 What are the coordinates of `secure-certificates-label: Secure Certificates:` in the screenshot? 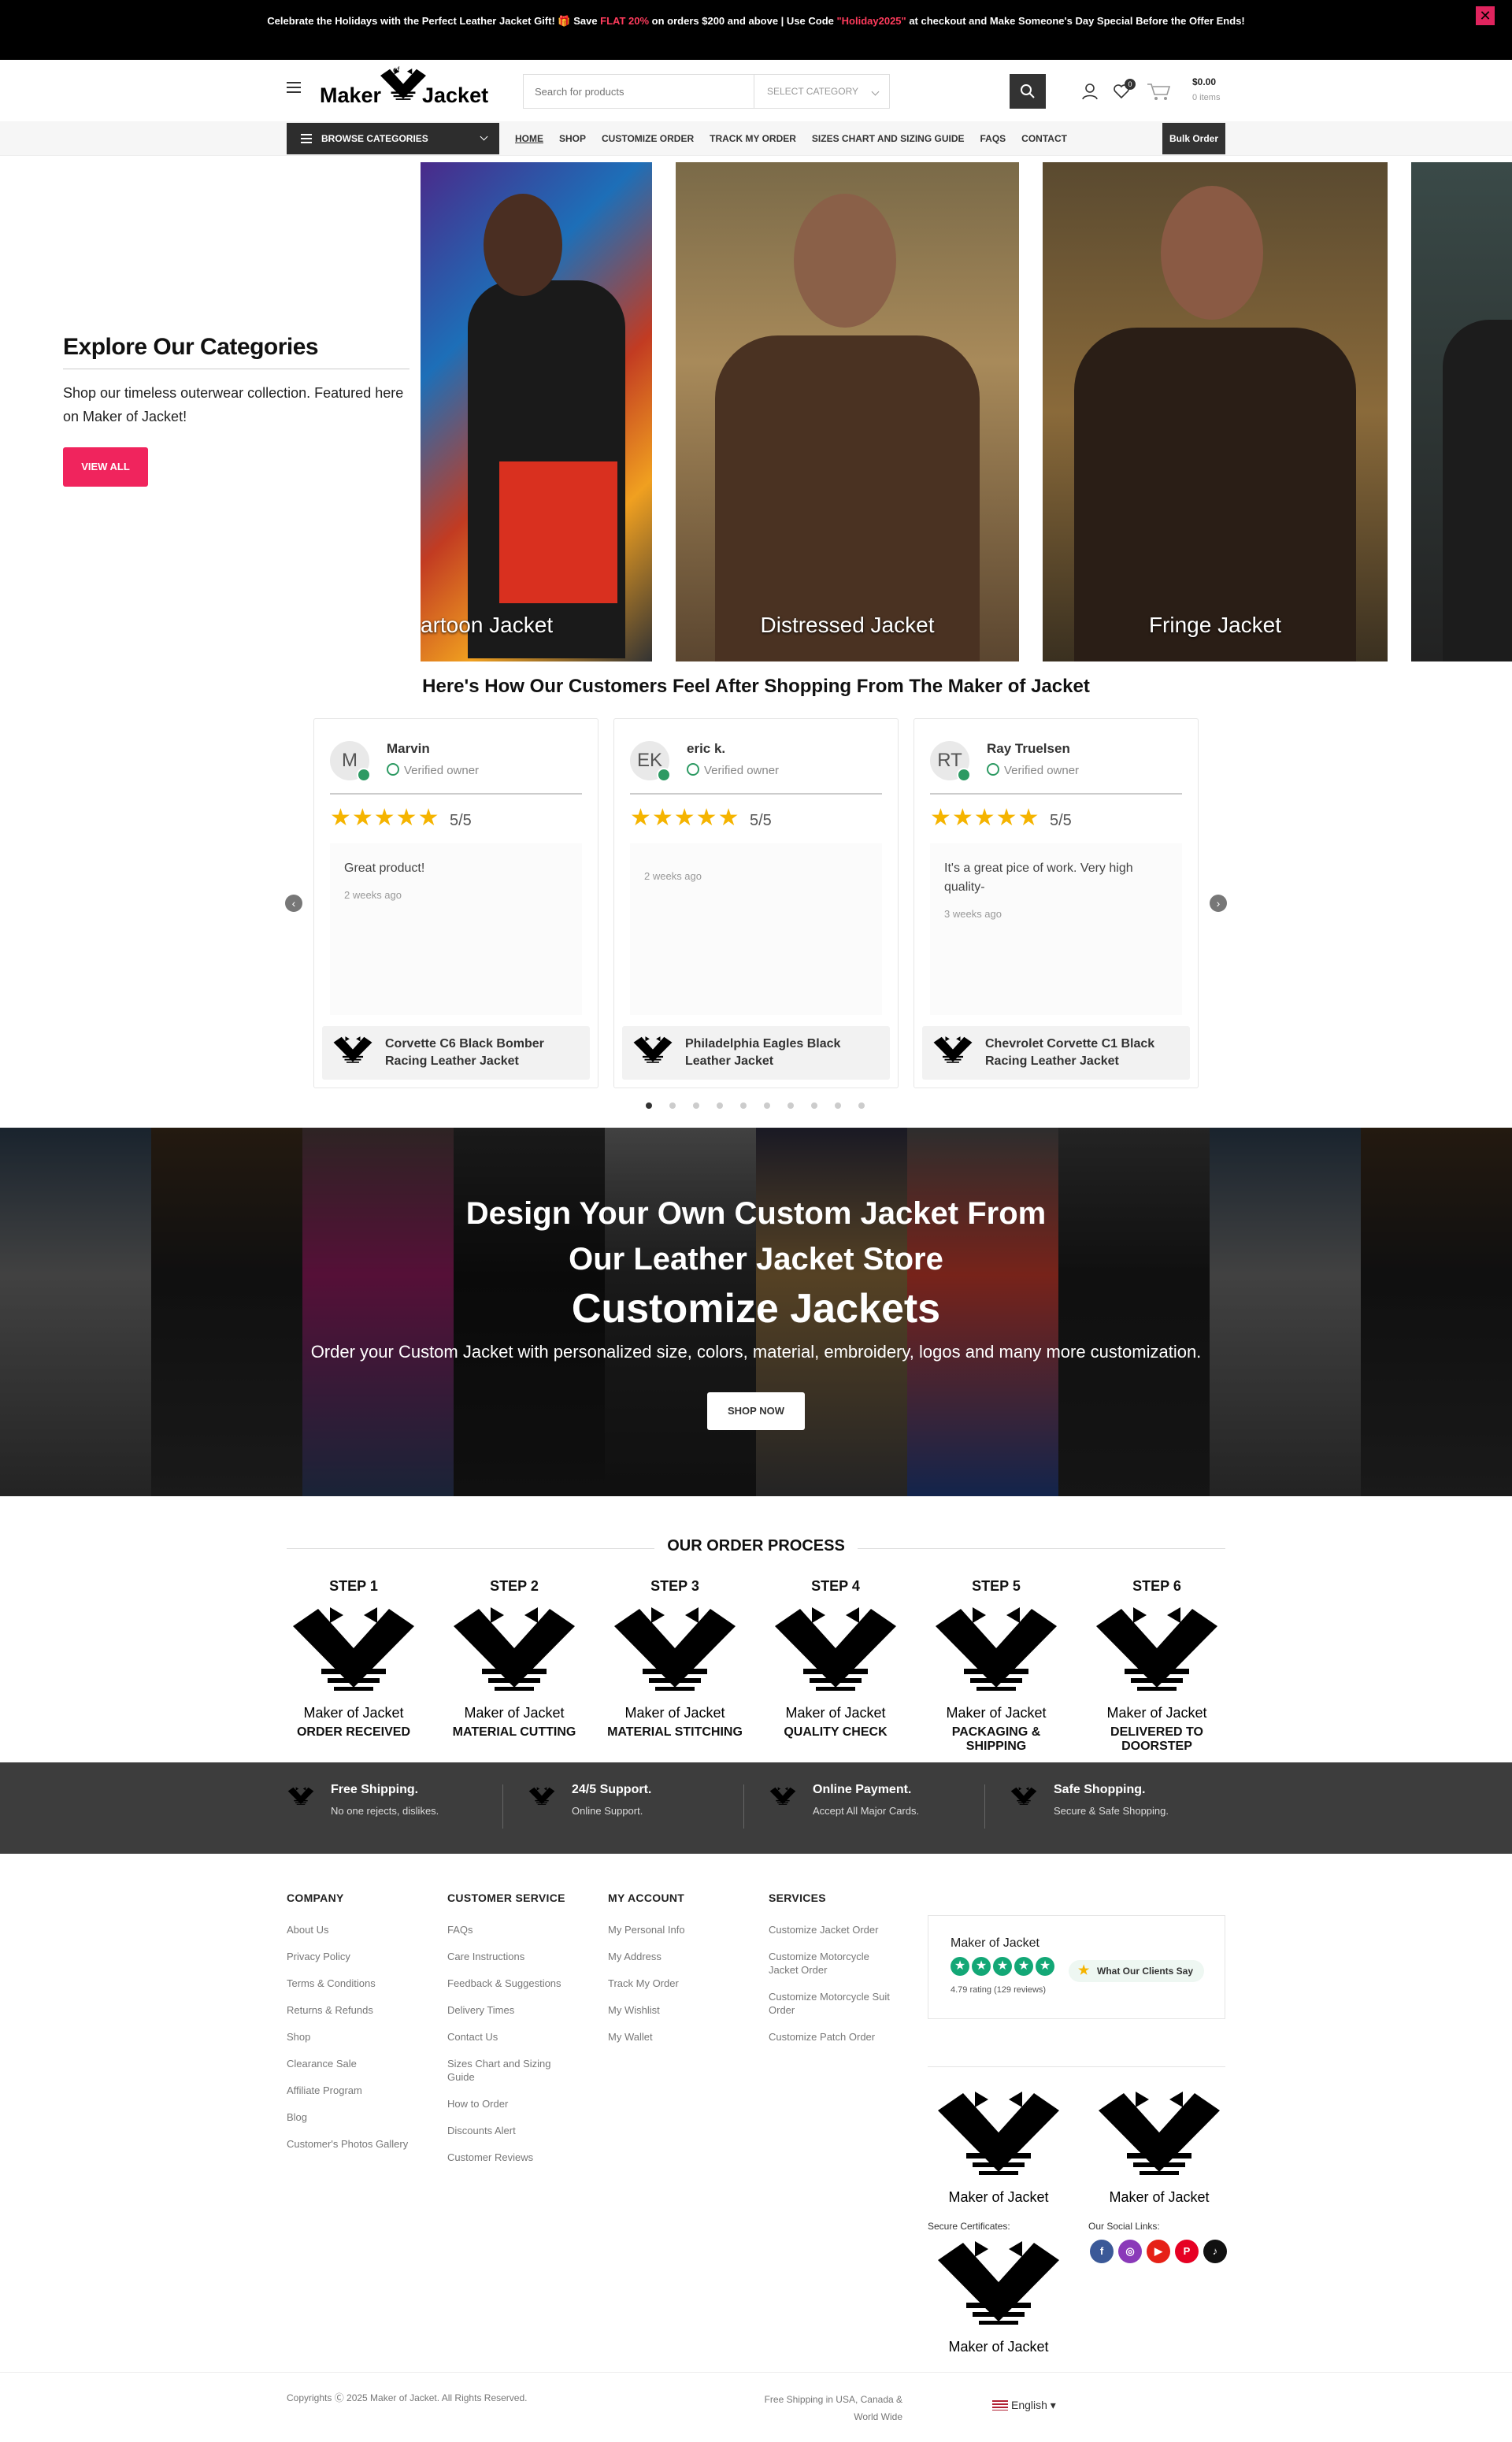 It's located at (969, 2226).